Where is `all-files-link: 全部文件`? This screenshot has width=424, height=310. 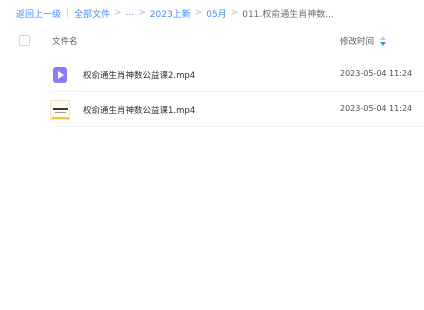
all-files-link: 全部文件 is located at coordinates (92, 13).